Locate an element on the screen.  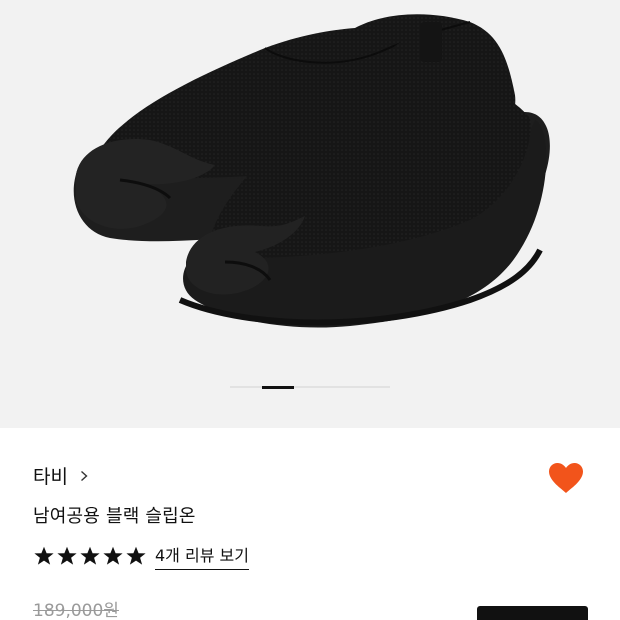
gallery-dot-active is located at coordinates (278, 387).